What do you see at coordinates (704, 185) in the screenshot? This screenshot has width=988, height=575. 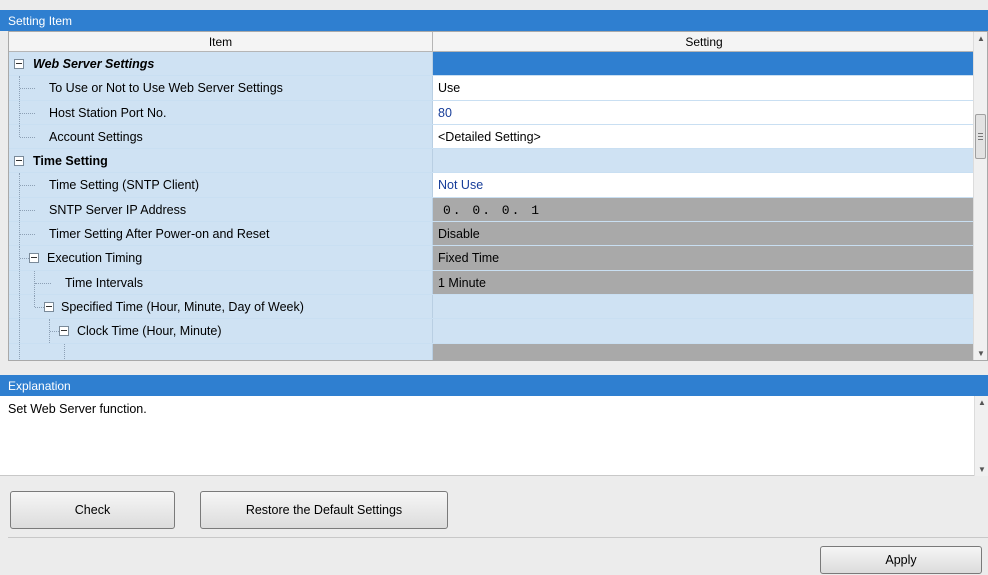 I see `row-value: Not Use` at bounding box center [704, 185].